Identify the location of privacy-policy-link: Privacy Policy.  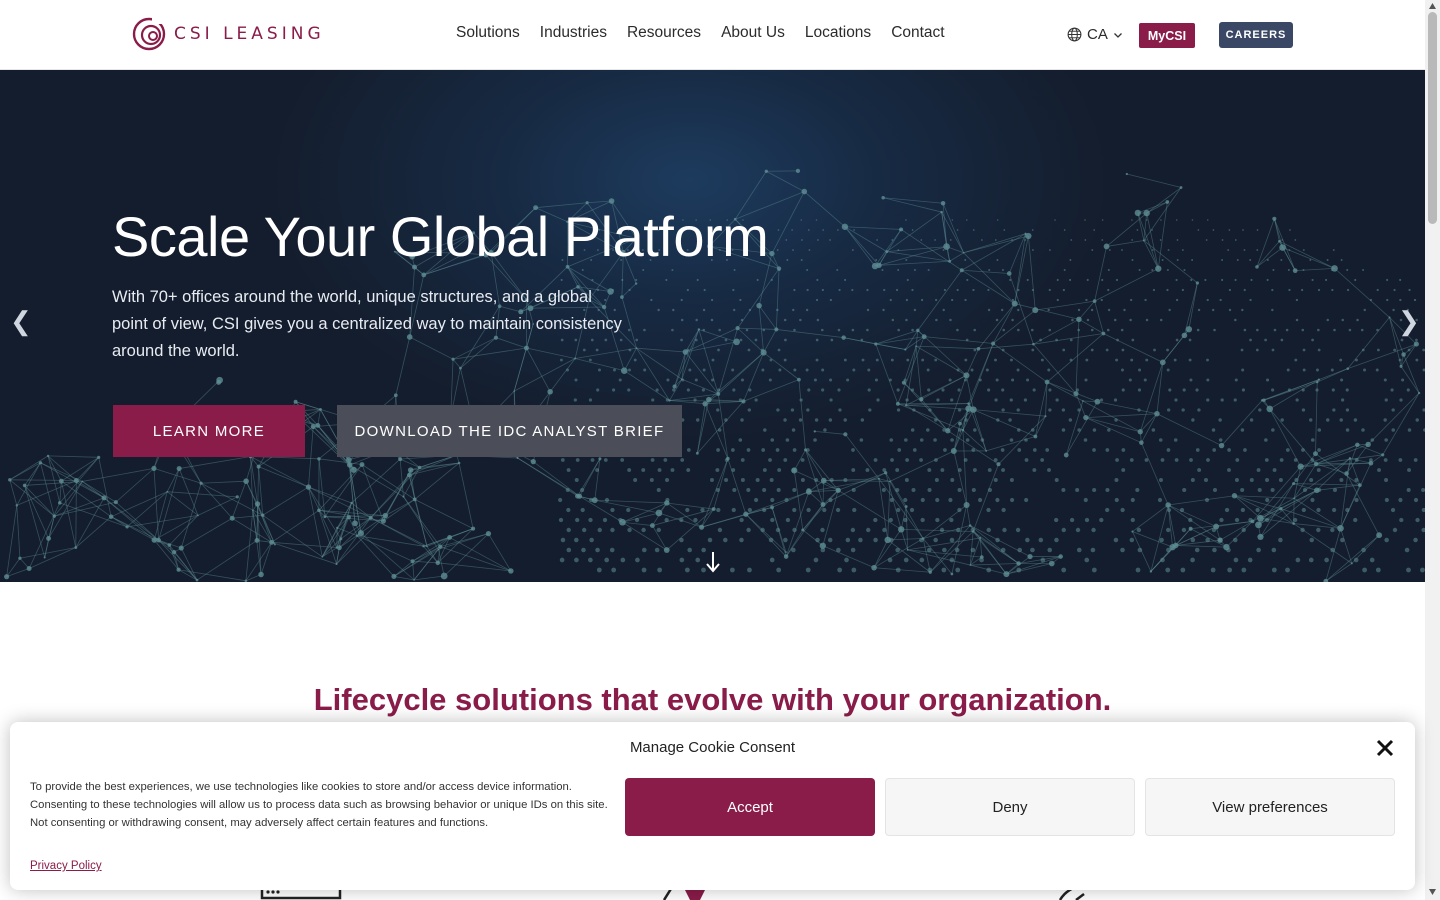
(66, 866).